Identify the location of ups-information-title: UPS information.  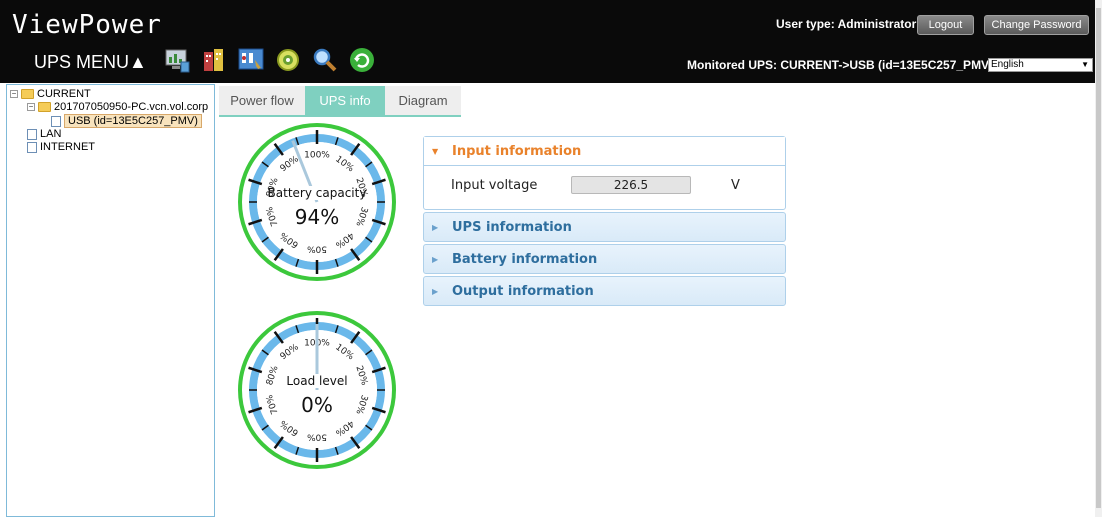
(512, 227).